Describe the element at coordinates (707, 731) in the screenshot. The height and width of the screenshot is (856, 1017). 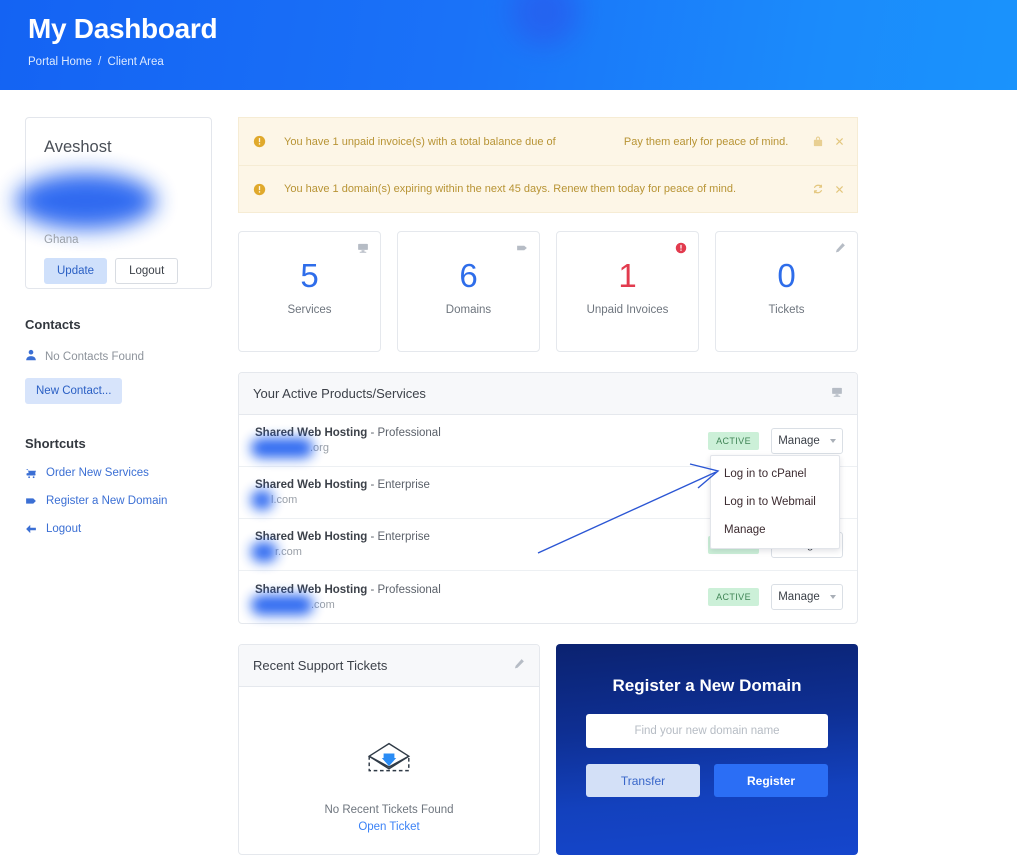
I see `domain-search-input` at that location.